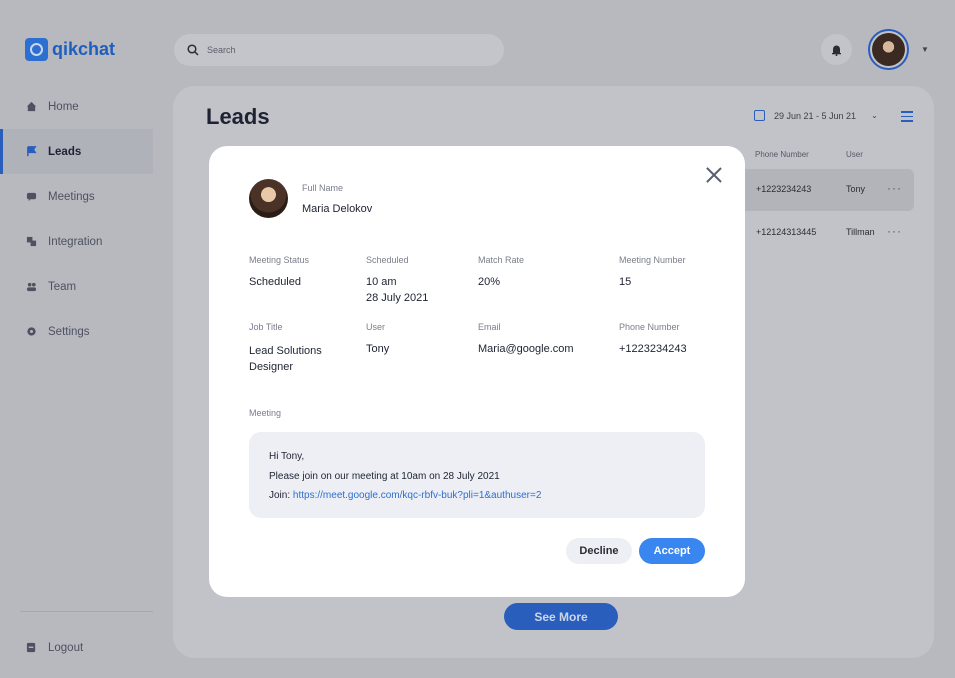 This screenshot has height=678, width=955. What do you see at coordinates (221, 50) in the screenshot?
I see `search-placeholder: Search` at bounding box center [221, 50].